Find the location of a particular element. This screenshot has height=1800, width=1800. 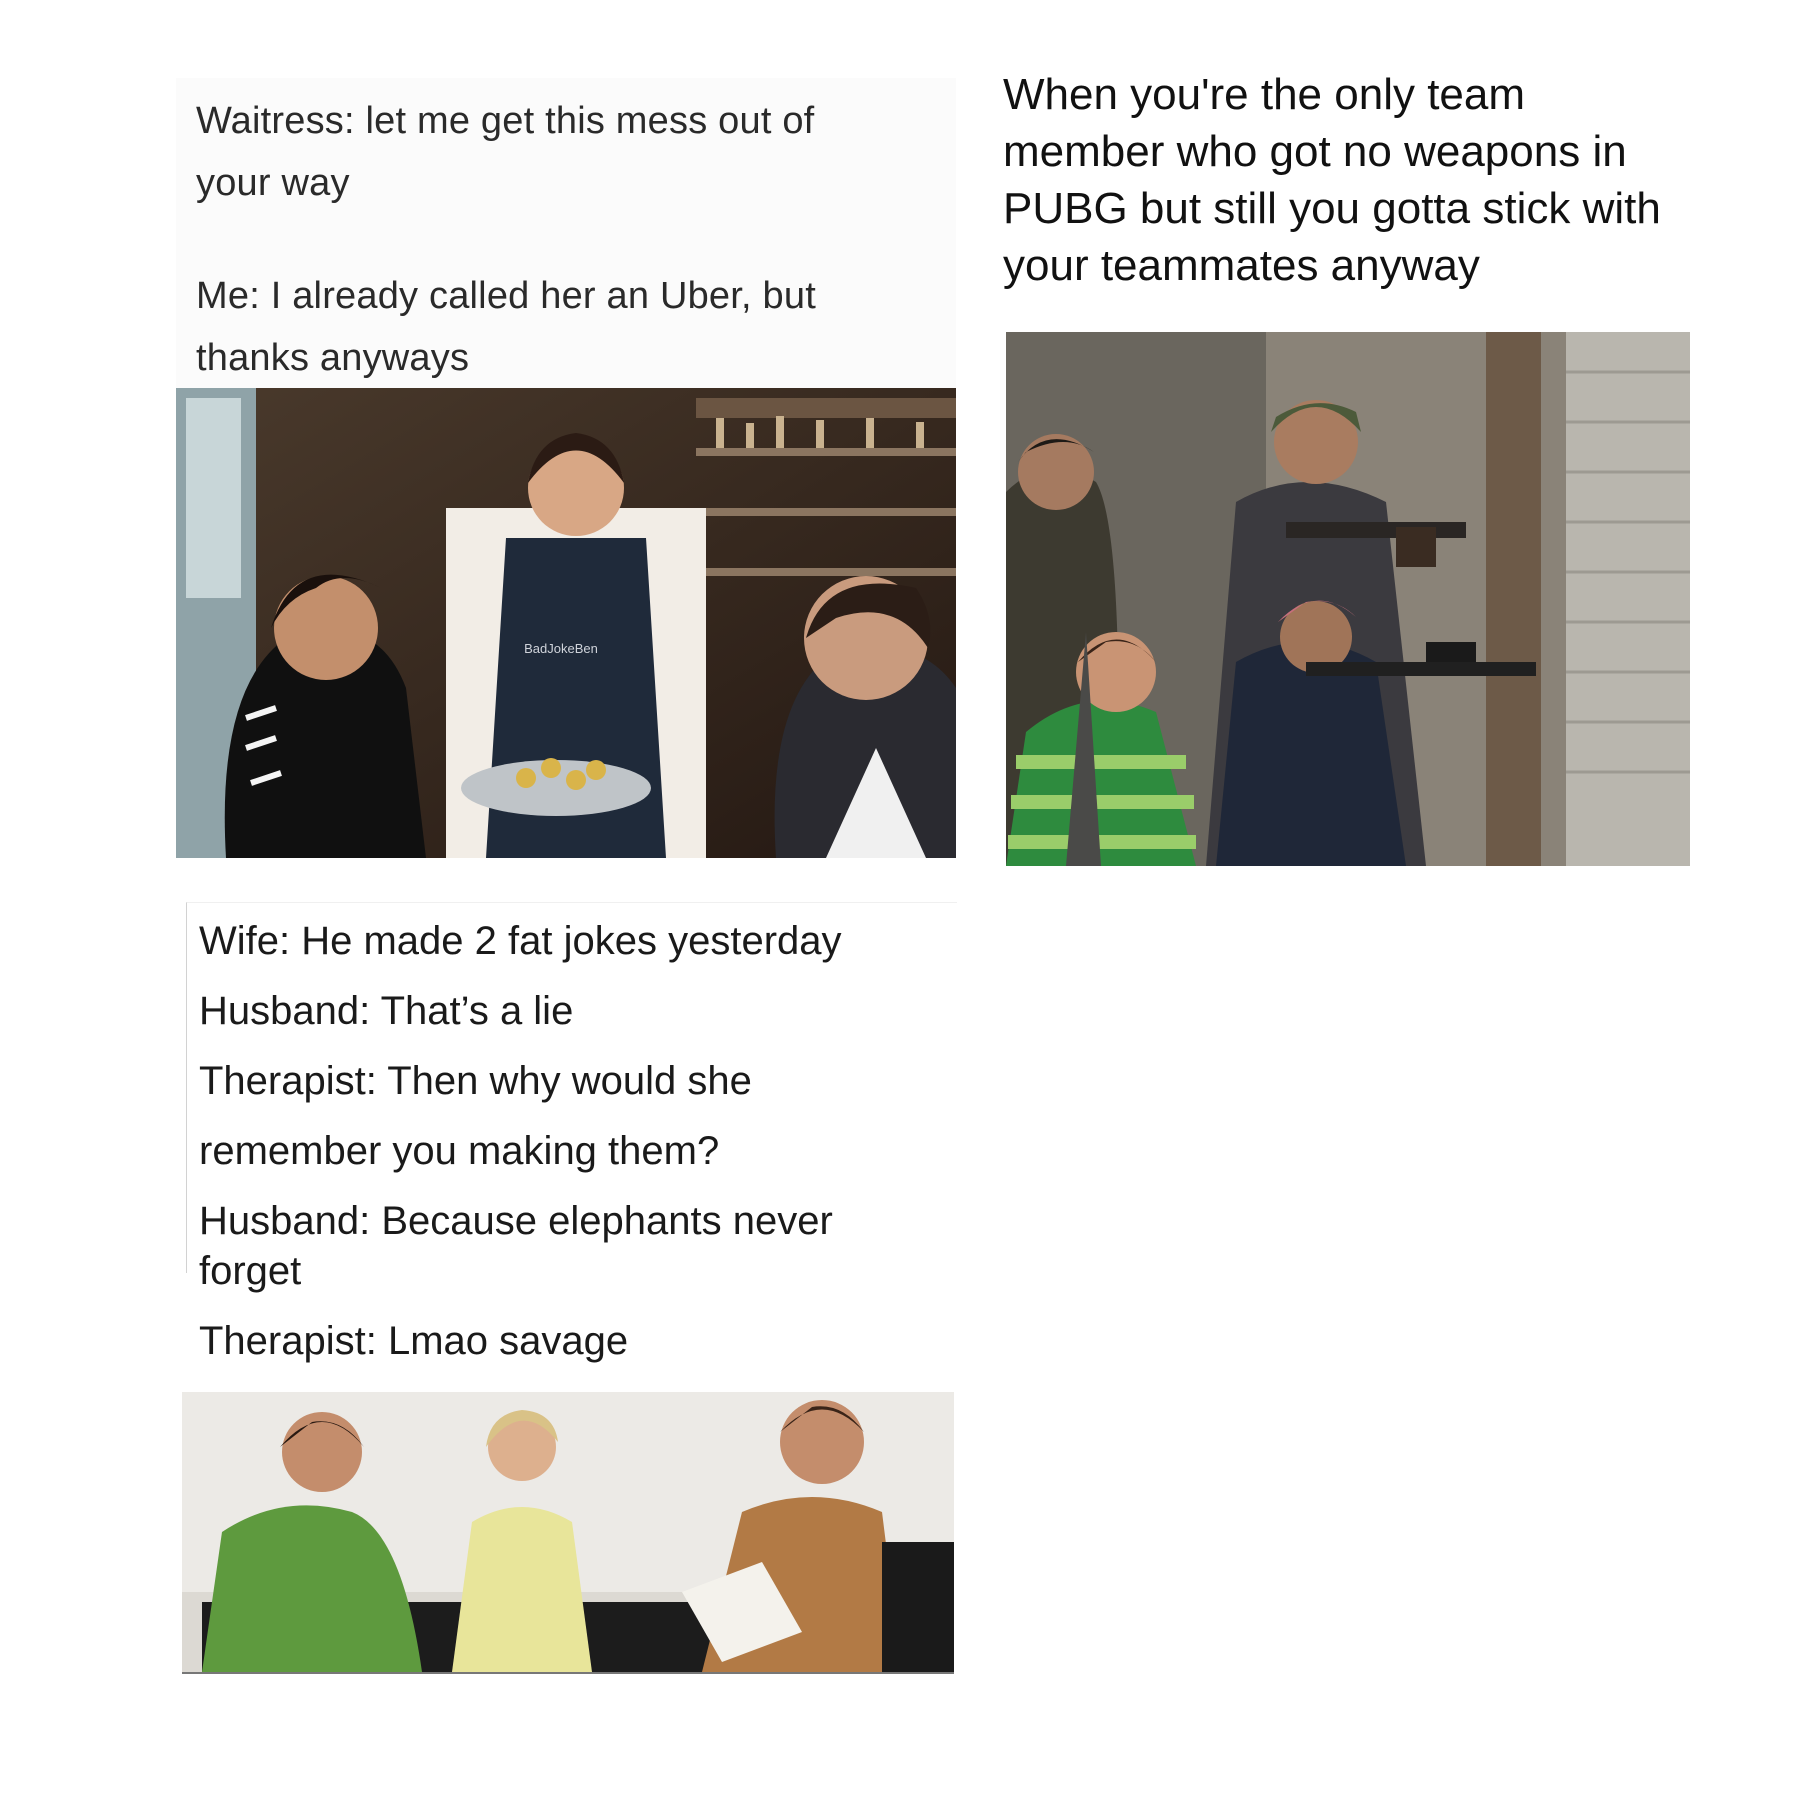

caption-line: Me: I already called her an Uber, but is located at coordinates (506, 296).